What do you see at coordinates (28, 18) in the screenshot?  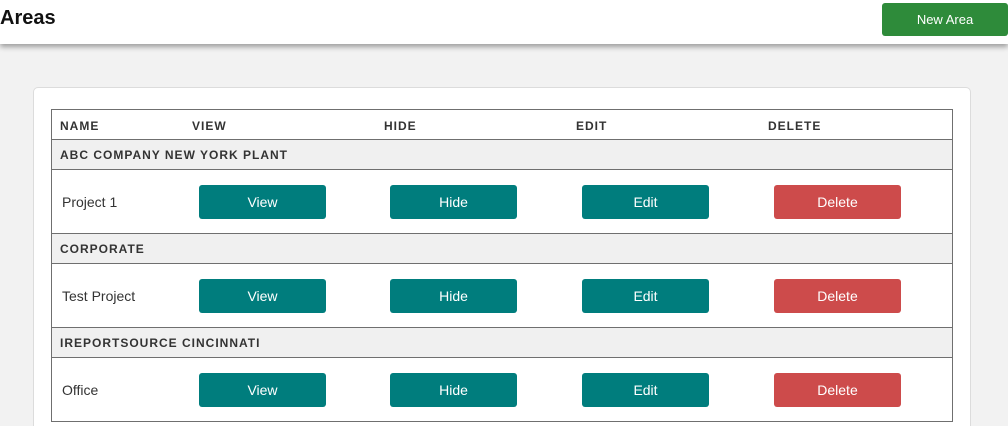 I see `page-title: Areas` at bounding box center [28, 18].